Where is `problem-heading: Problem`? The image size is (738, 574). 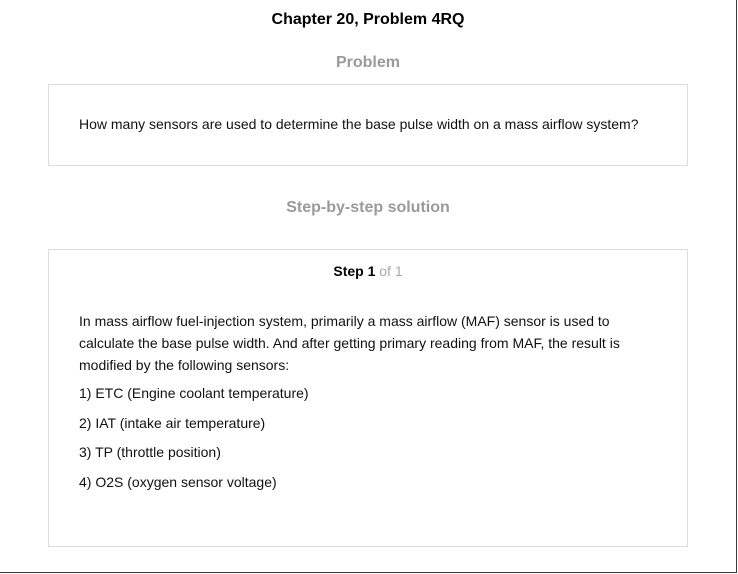
problem-heading: Problem is located at coordinates (367, 62).